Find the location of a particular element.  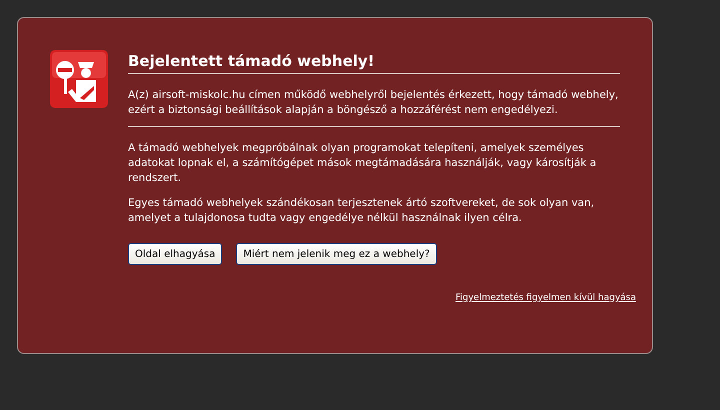

warning-title: Bejelentett támadó webhely! is located at coordinates (252, 61).